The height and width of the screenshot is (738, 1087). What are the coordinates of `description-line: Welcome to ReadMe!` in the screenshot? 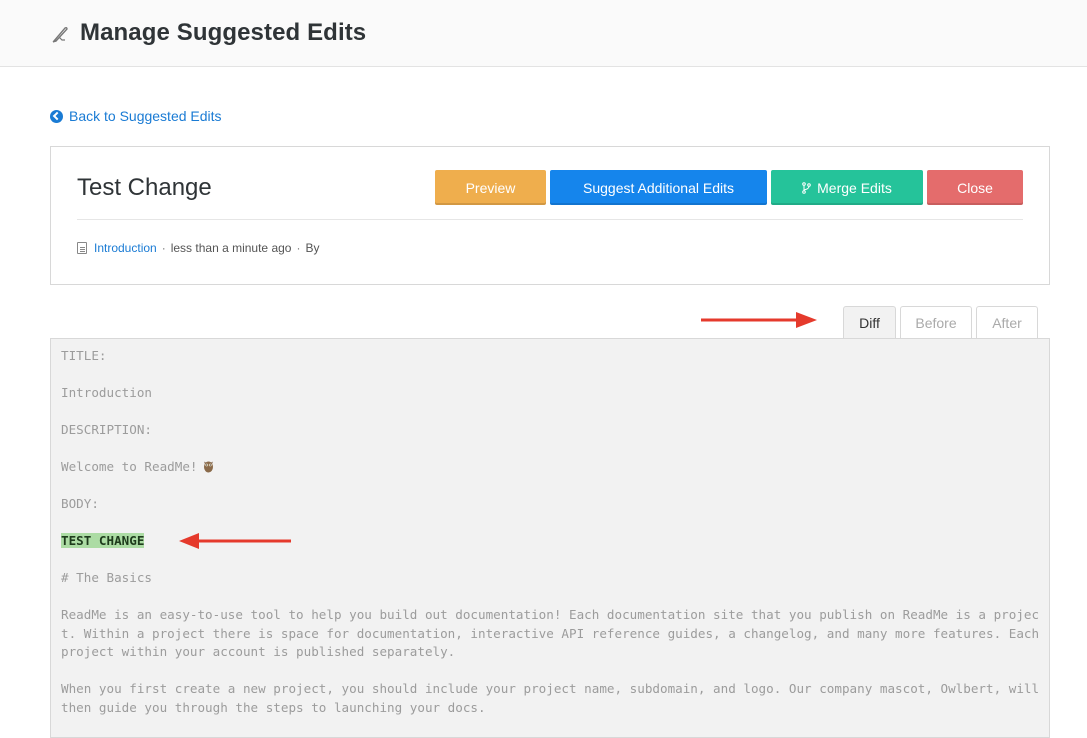 It's located at (551, 467).